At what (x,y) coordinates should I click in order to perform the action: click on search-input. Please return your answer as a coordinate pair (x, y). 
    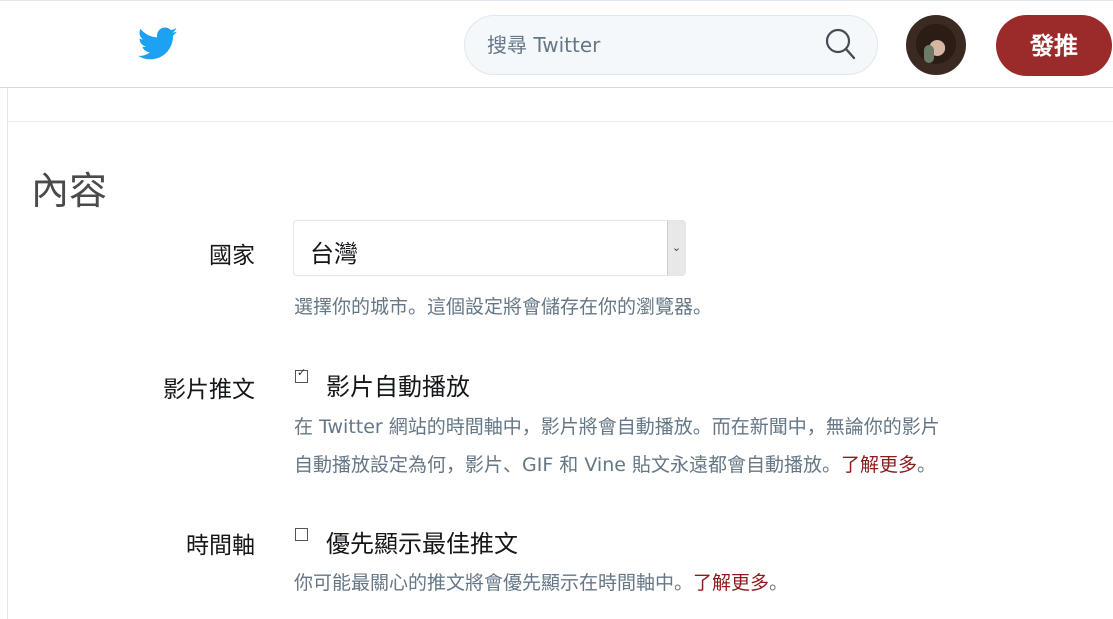
    Looking at the image, I should click on (652, 45).